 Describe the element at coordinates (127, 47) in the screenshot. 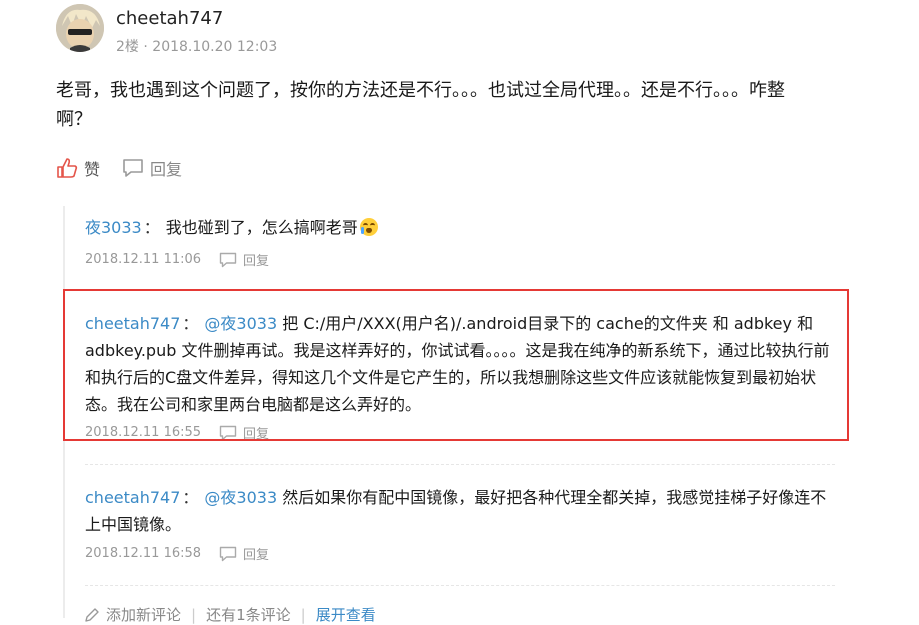

I see `floor-number: 2楼` at that location.